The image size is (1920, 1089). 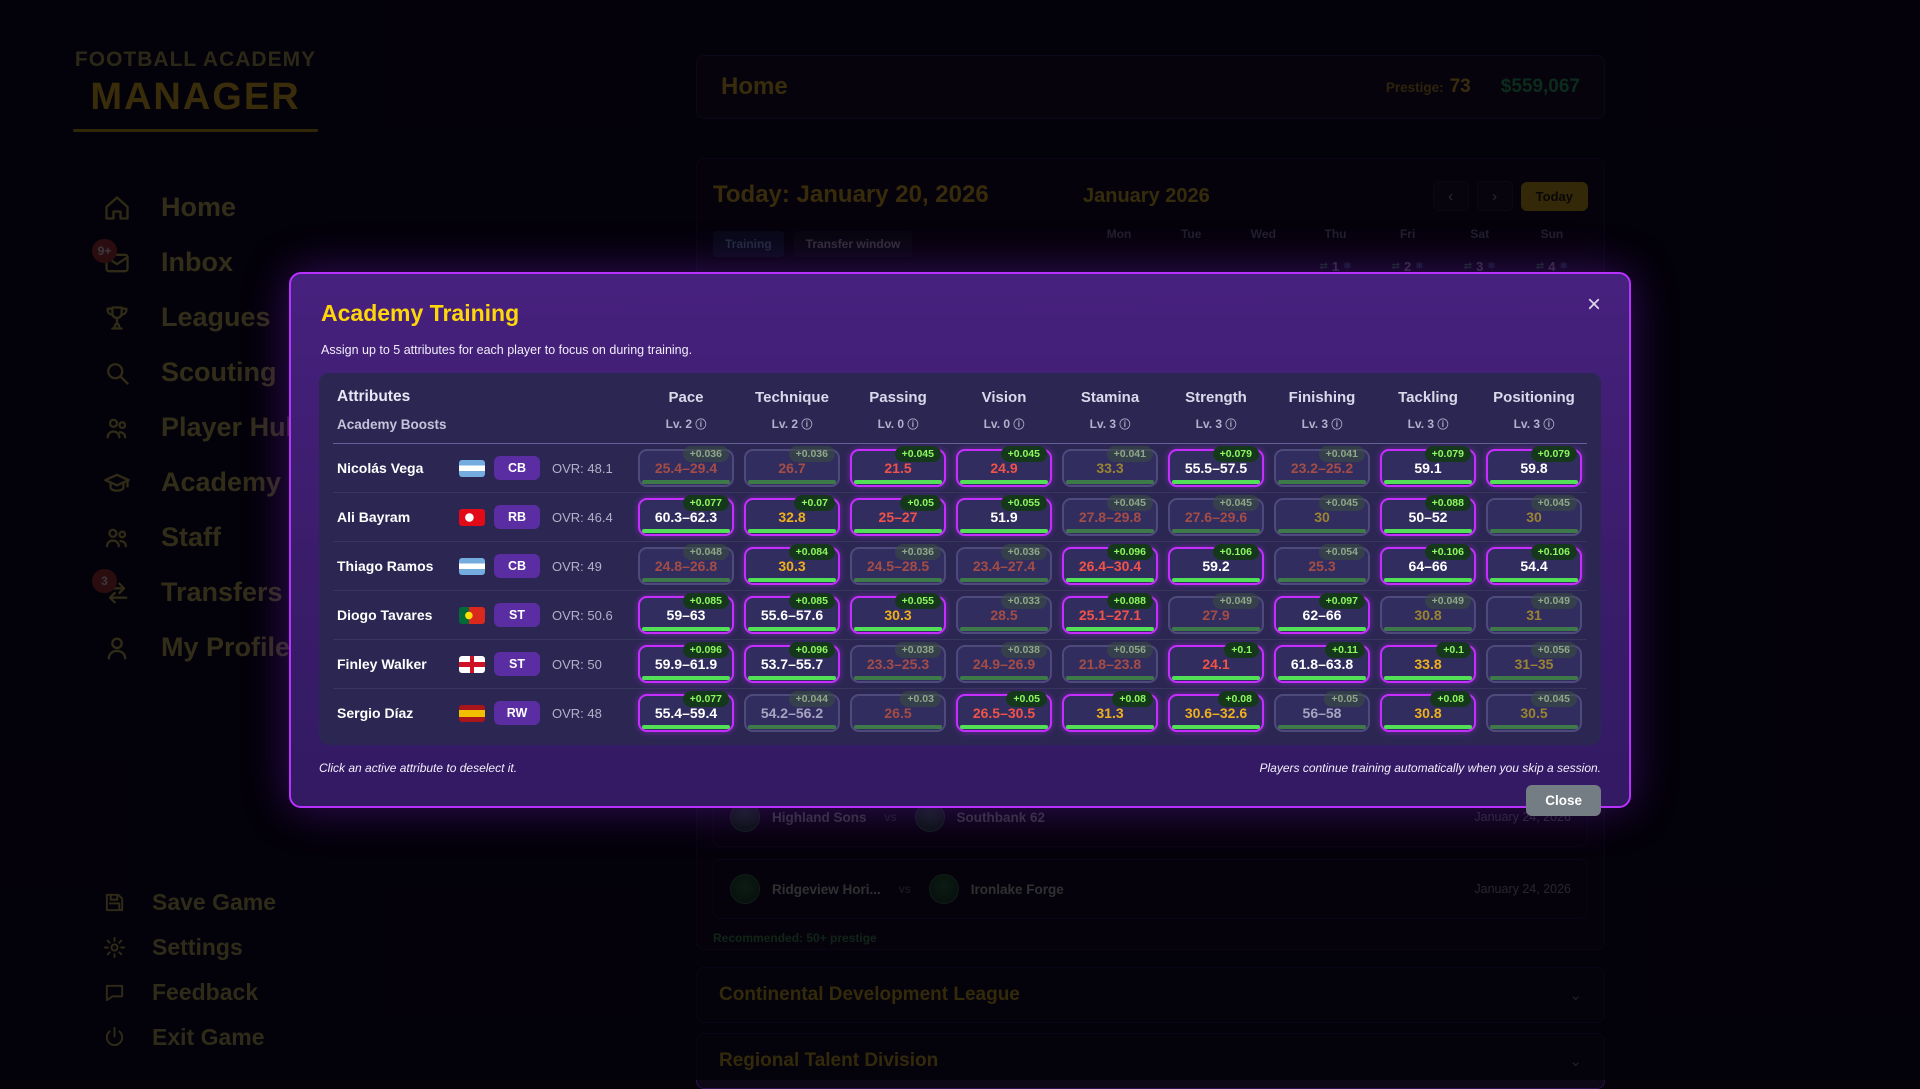 What do you see at coordinates (1110, 613) in the screenshot?
I see `attribute-cell-diogo-tavares-stamina: 25.1–27.1 +0.088` at bounding box center [1110, 613].